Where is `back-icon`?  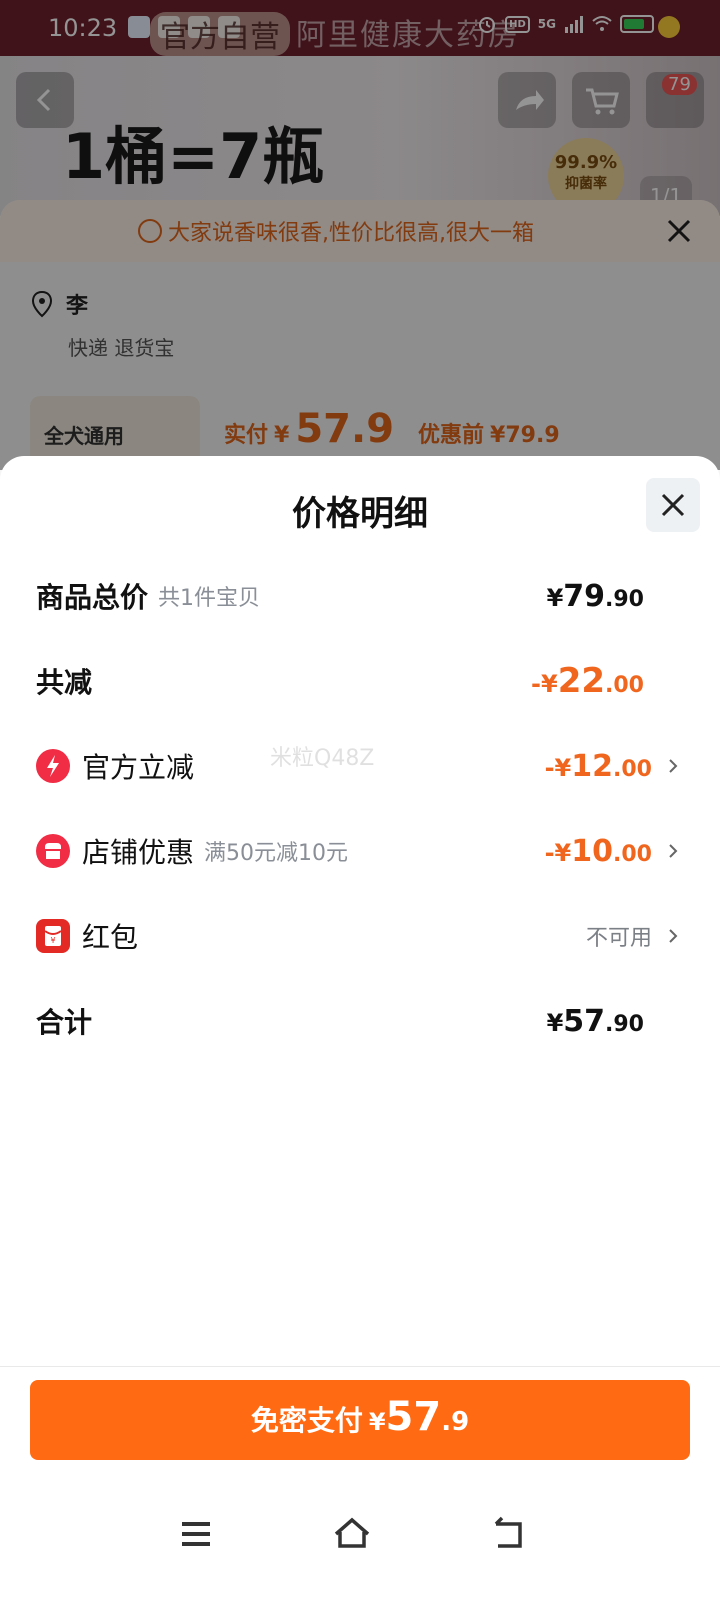
back-icon is located at coordinates (508, 1534).